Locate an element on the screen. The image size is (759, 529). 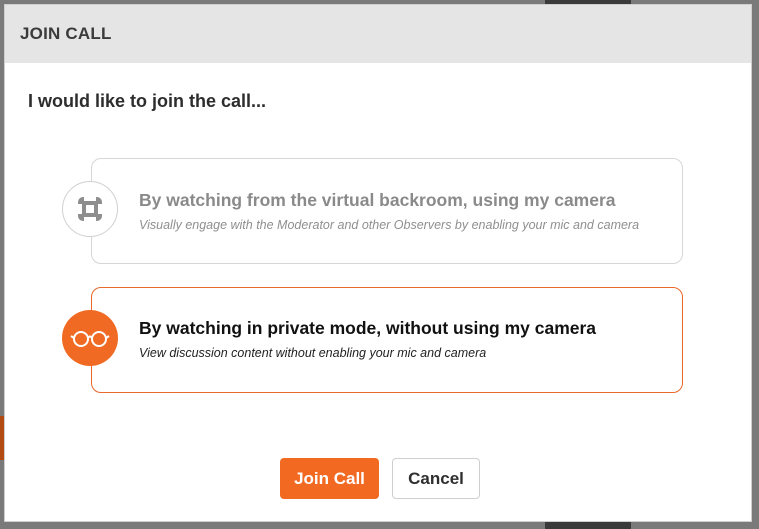
dialog-title: JOIN CALL is located at coordinates (66, 33).